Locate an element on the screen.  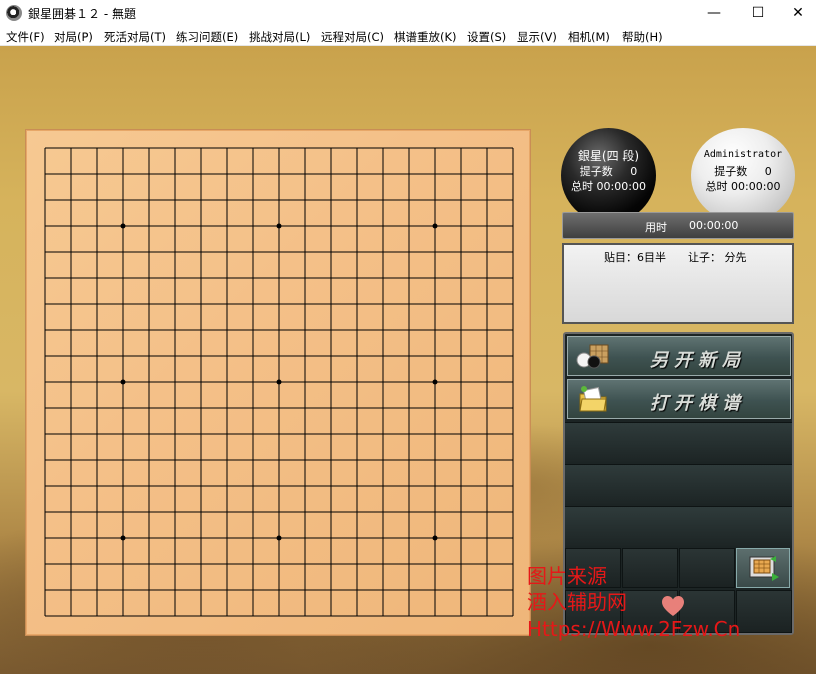
black-captures-label: 提子数 is located at coordinates (596, 171).